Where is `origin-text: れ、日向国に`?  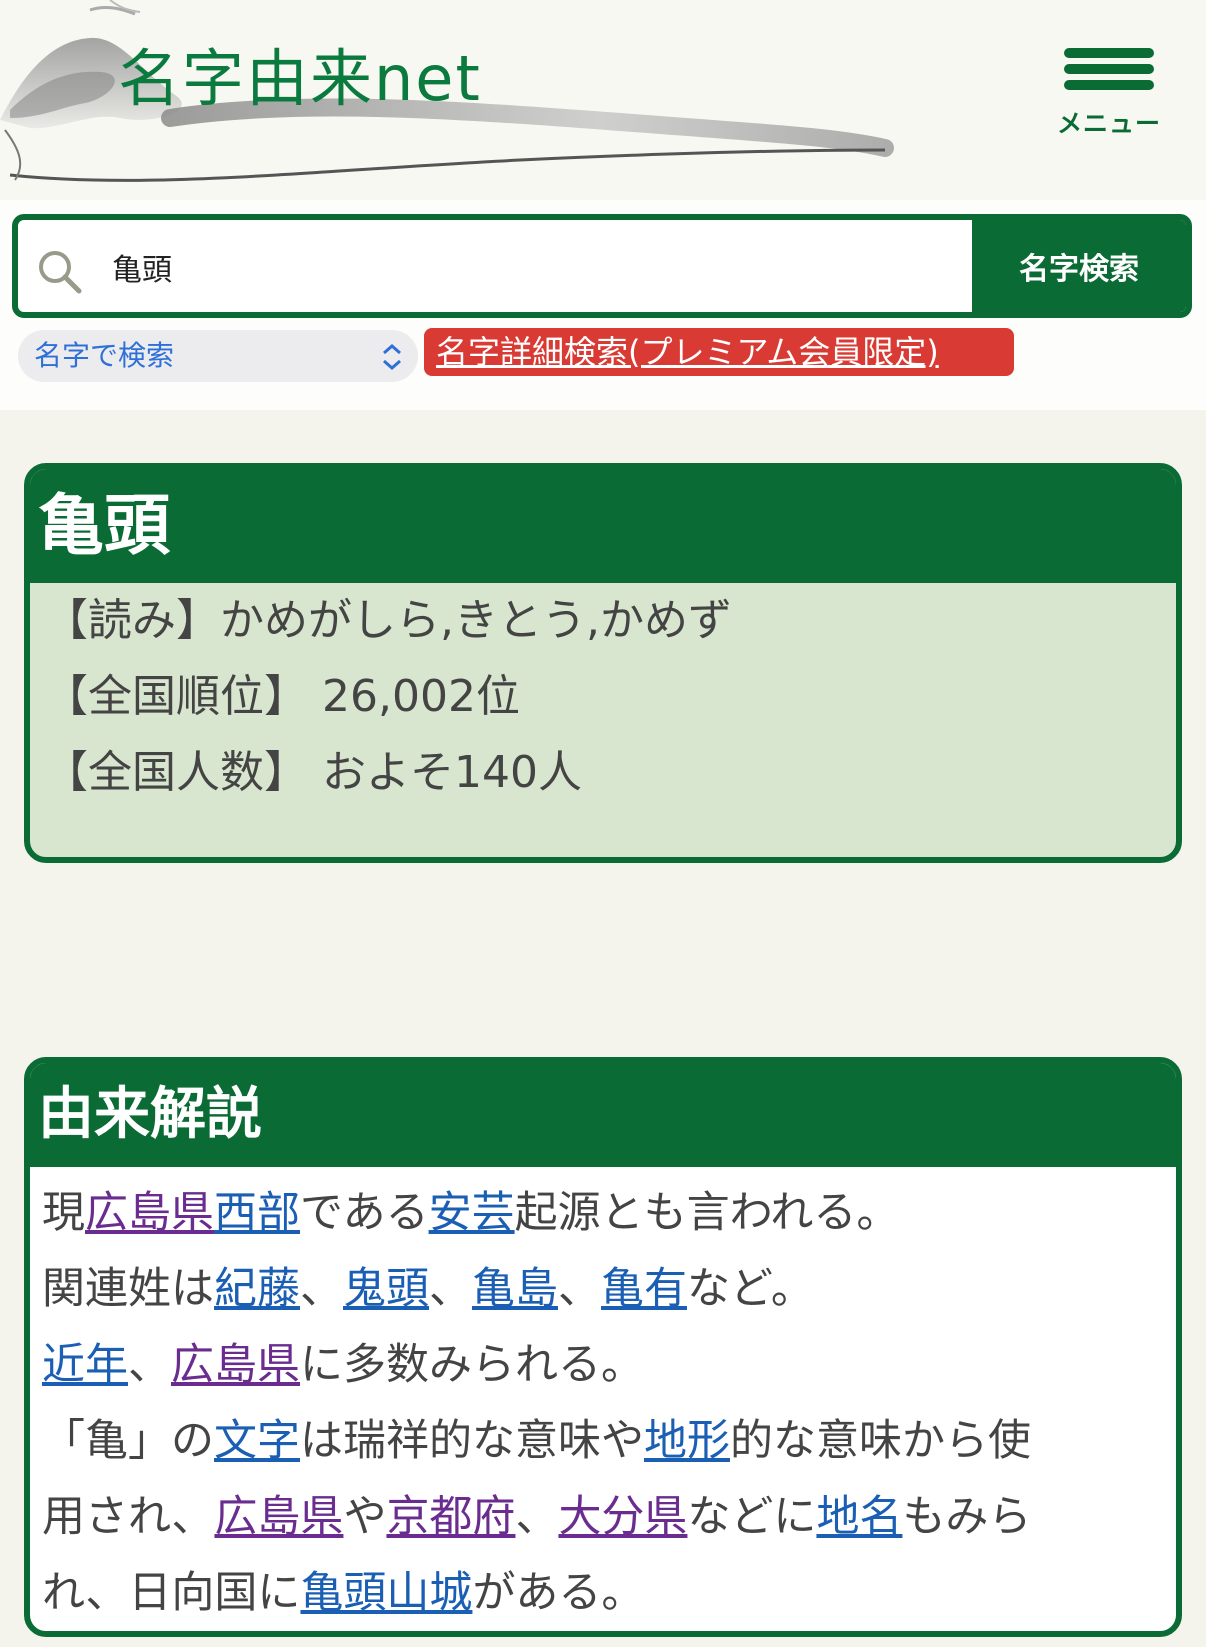
origin-text: れ、日向国に is located at coordinates (171, 1593).